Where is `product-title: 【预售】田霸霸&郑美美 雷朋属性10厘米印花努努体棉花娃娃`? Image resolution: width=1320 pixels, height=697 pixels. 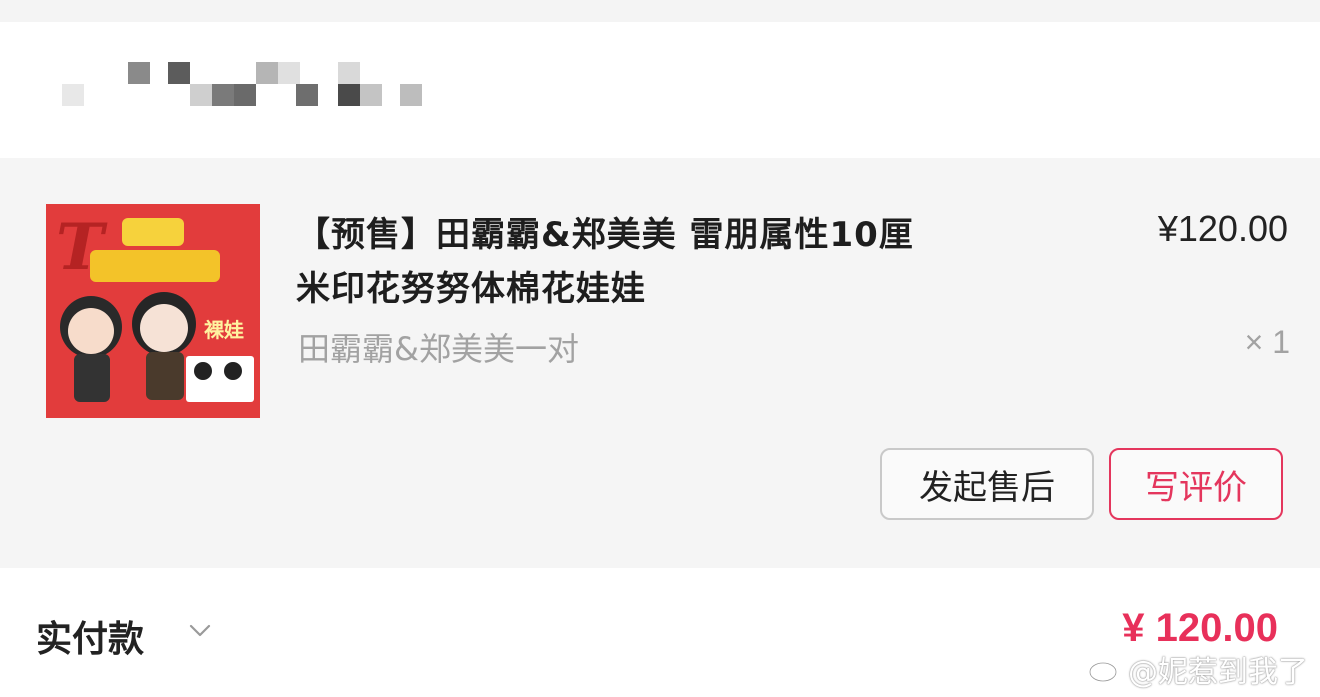 product-title: 【预售】田霸霸&郑美美 雷朋属性10厘米印花努努体棉花娃娃 is located at coordinates (616, 262).